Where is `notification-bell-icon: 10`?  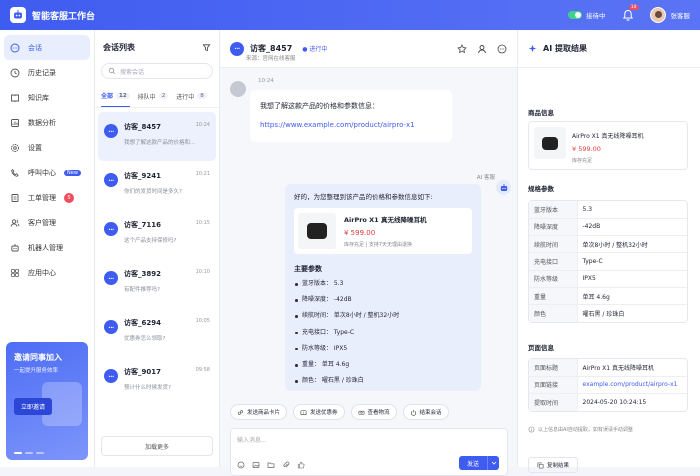
notification-bell-icon: 10 is located at coordinates (630, 13).